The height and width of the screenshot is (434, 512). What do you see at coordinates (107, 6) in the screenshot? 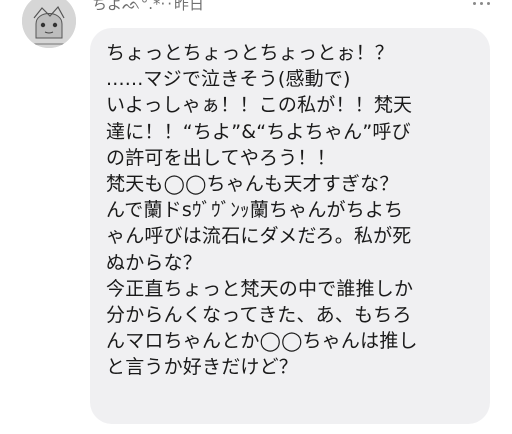
I see `author-name: ちよ` at bounding box center [107, 6].